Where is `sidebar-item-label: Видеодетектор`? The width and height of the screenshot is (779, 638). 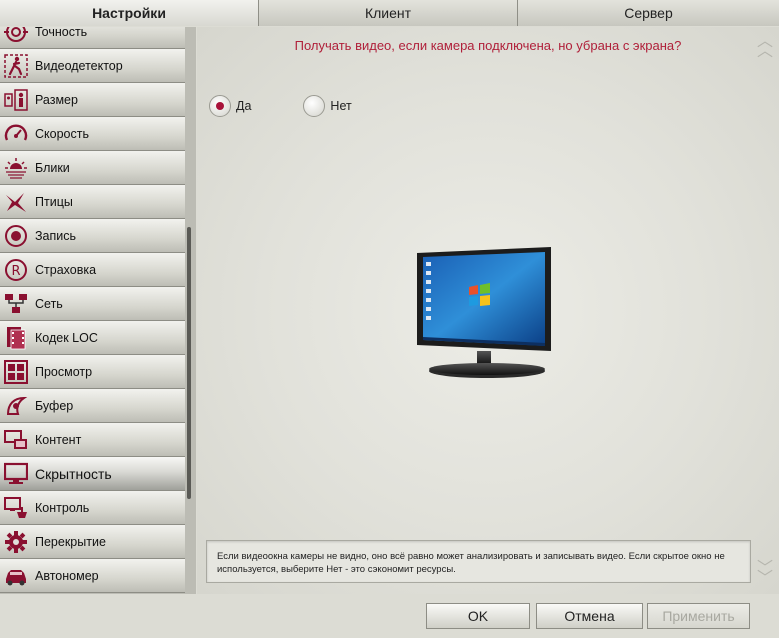
sidebar-item-label: Видеодетектор is located at coordinates (79, 65).